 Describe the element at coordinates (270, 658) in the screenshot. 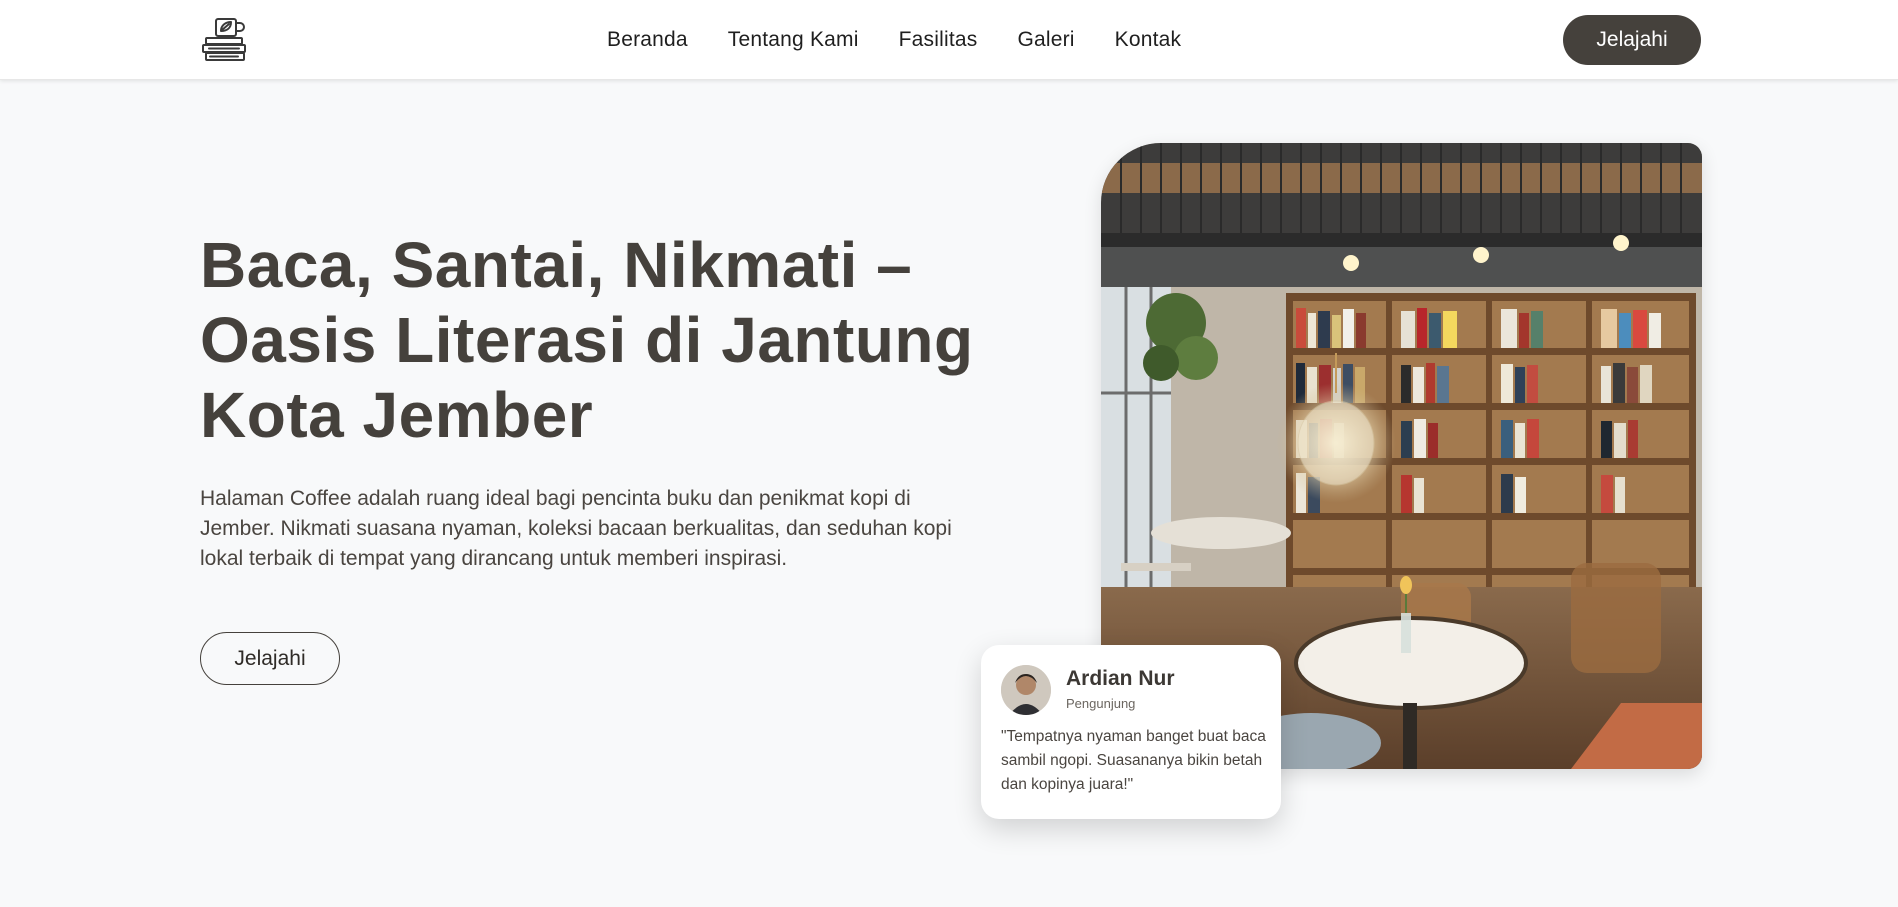

I see `hero-explore-button: Jelajahi` at that location.